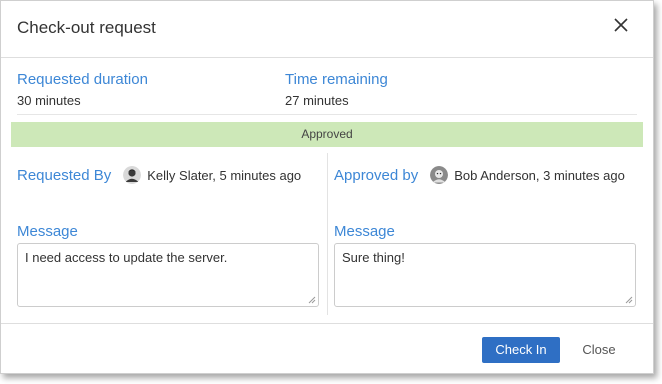 This screenshot has width=662, height=384. Describe the element at coordinates (336, 89) in the screenshot. I see `time-remaining: Time remaining 27 minutes` at that location.